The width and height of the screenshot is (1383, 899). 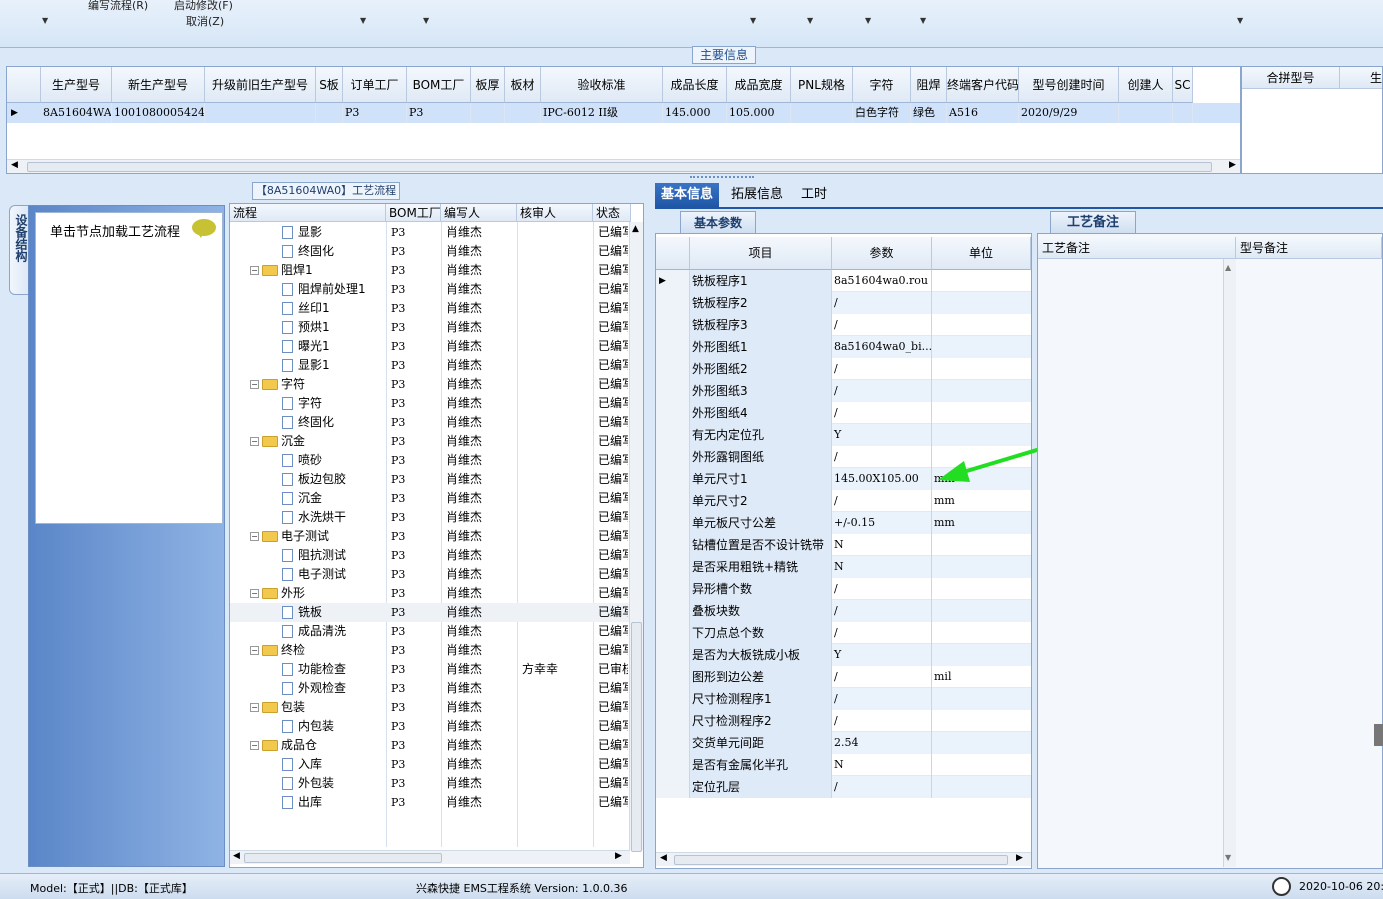 I want to click on param-row: 下刀点总个数 /, so click(x=843, y=633).